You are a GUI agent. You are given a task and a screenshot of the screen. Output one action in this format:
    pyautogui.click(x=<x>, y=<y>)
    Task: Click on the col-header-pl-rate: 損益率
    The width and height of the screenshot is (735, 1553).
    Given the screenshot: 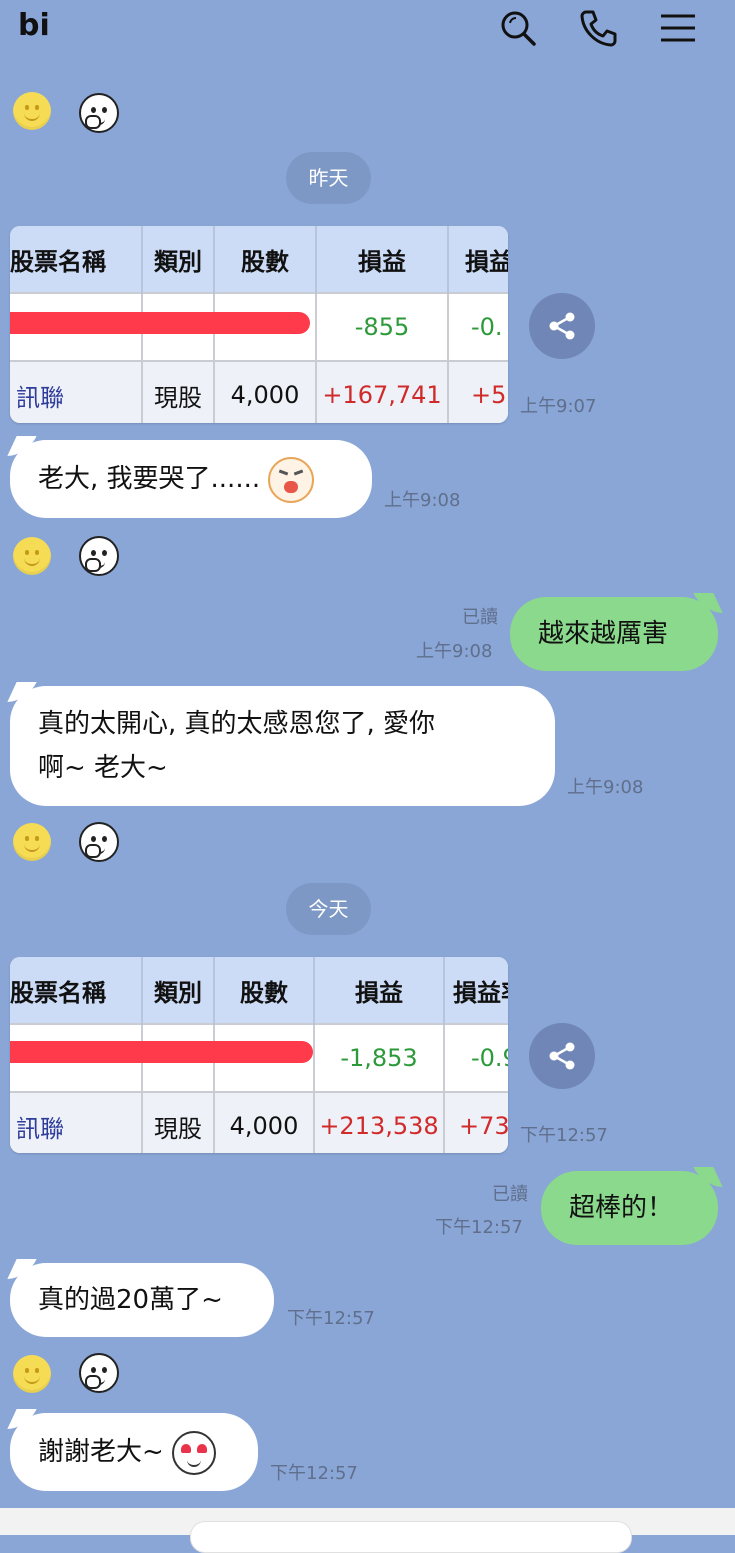 What is the action you would take?
    pyautogui.click(x=476, y=990)
    